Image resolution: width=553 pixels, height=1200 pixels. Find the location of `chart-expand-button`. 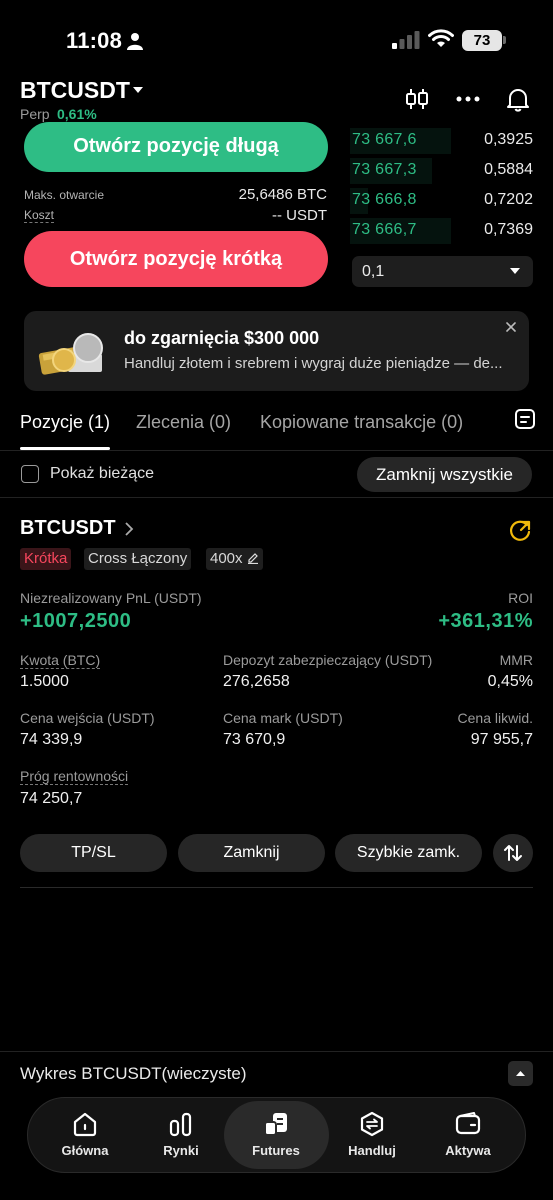

chart-expand-button is located at coordinates (520, 1073).